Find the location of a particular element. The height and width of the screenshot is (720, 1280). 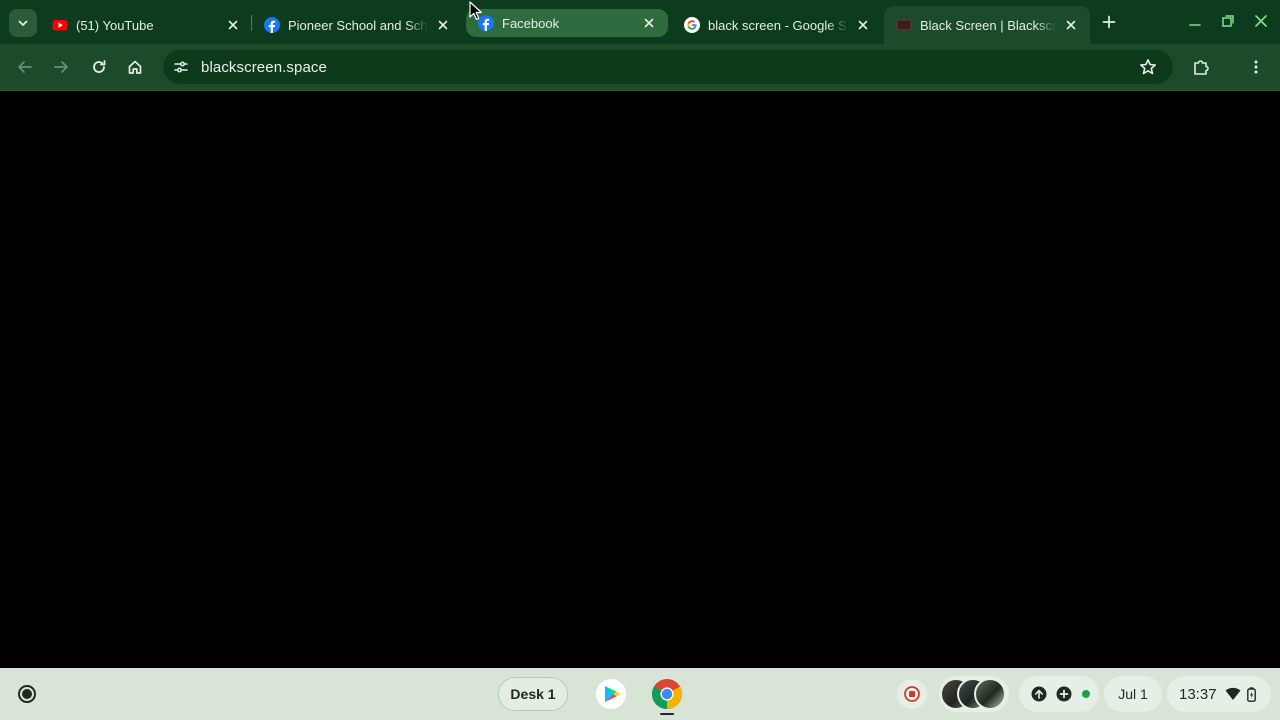

screen-record-button is located at coordinates (912, 694).